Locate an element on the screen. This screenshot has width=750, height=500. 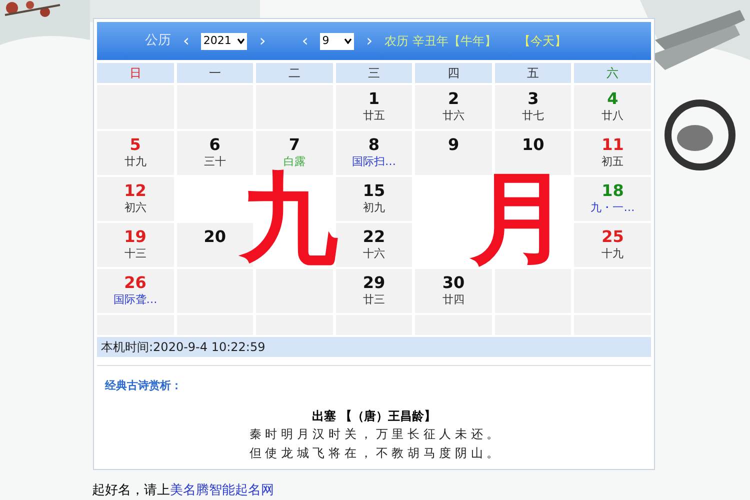
day-cell: 6 三十 is located at coordinates (215, 153).